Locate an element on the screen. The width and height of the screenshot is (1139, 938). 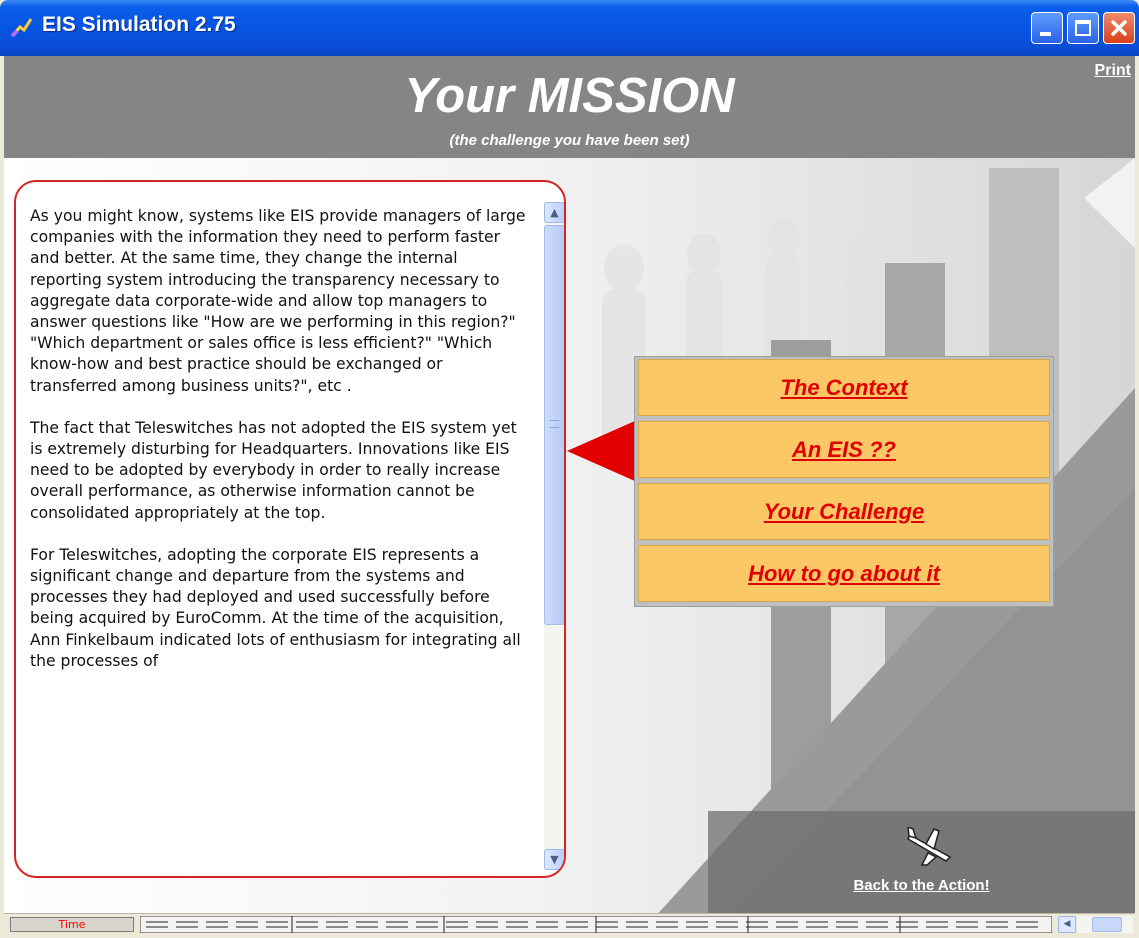
menu-item-the-context: The Context is located at coordinates (844, 387).